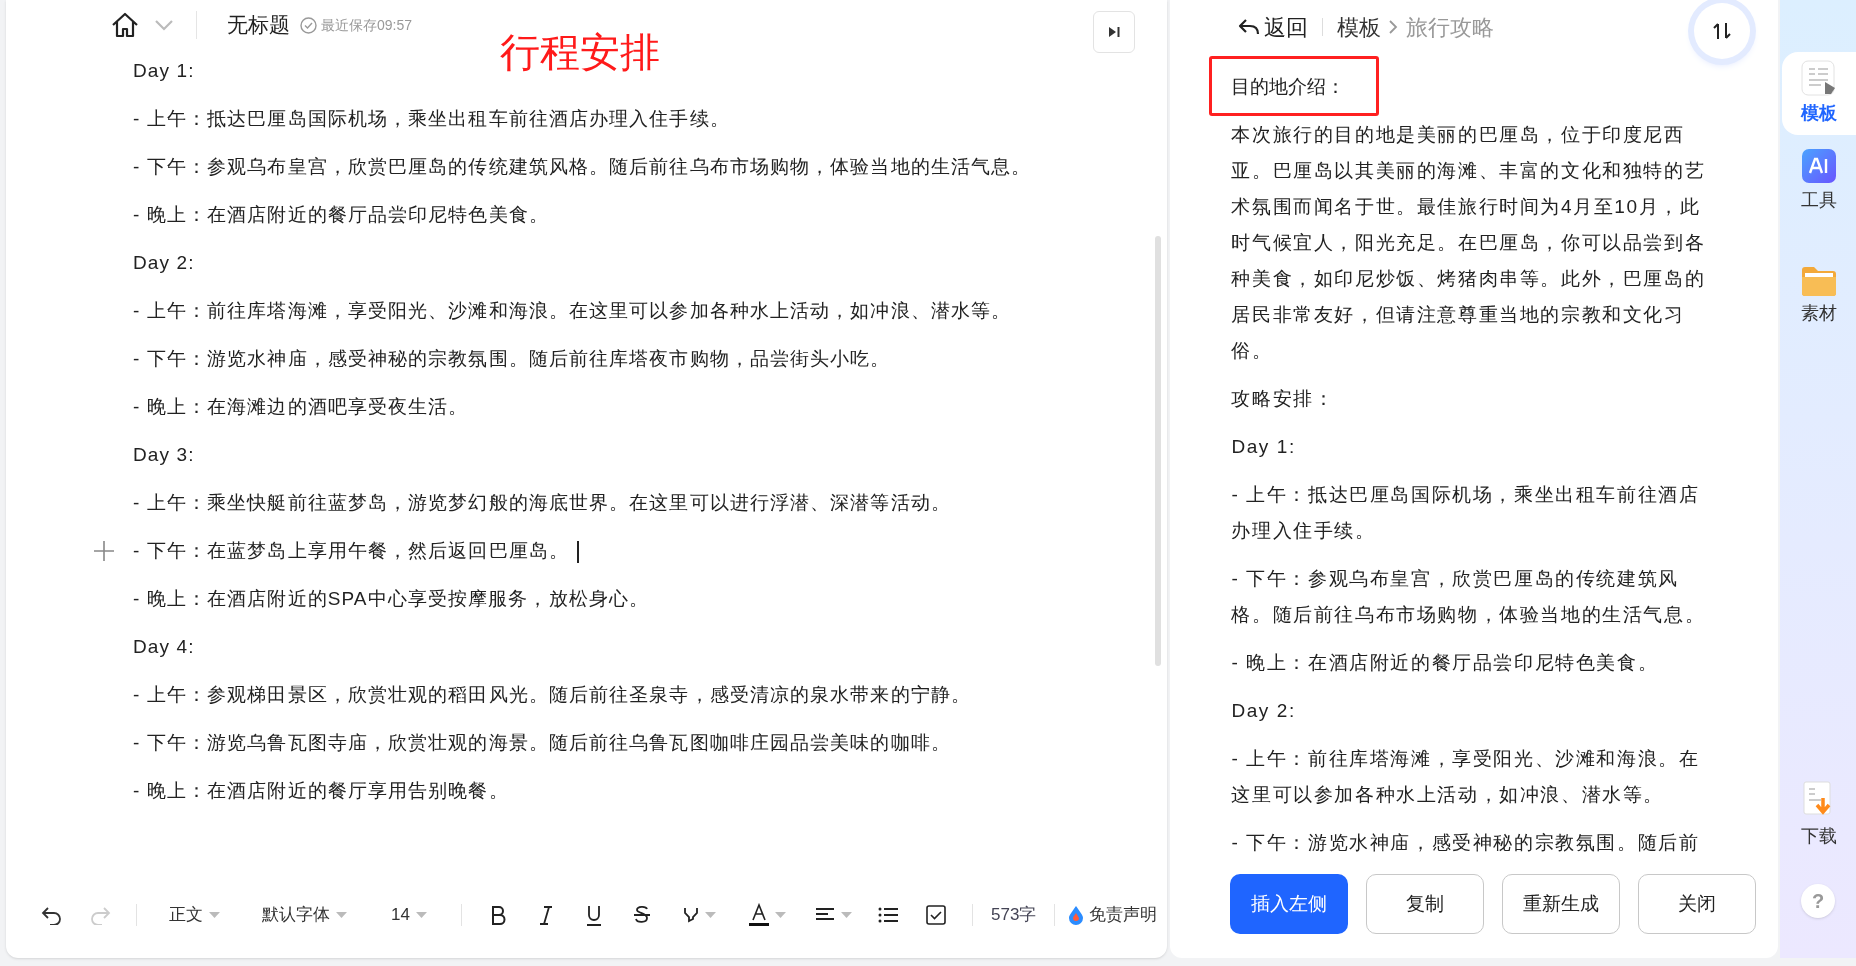 Image resolution: width=1856 pixels, height=966 pixels. What do you see at coordinates (1722, 31) in the screenshot?
I see `swap-arrows-icon` at bounding box center [1722, 31].